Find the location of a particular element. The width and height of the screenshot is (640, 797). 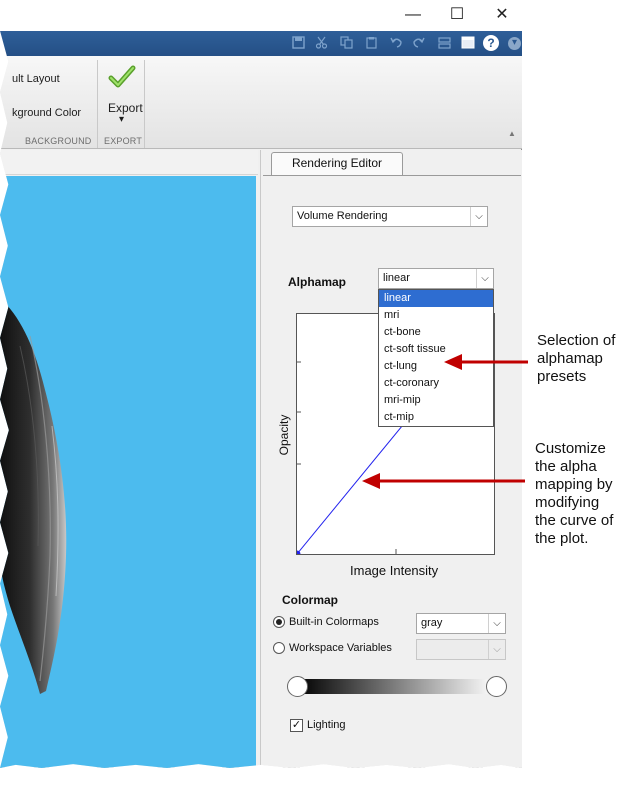

builtin-colormaps-radio is located at coordinates (279, 622).